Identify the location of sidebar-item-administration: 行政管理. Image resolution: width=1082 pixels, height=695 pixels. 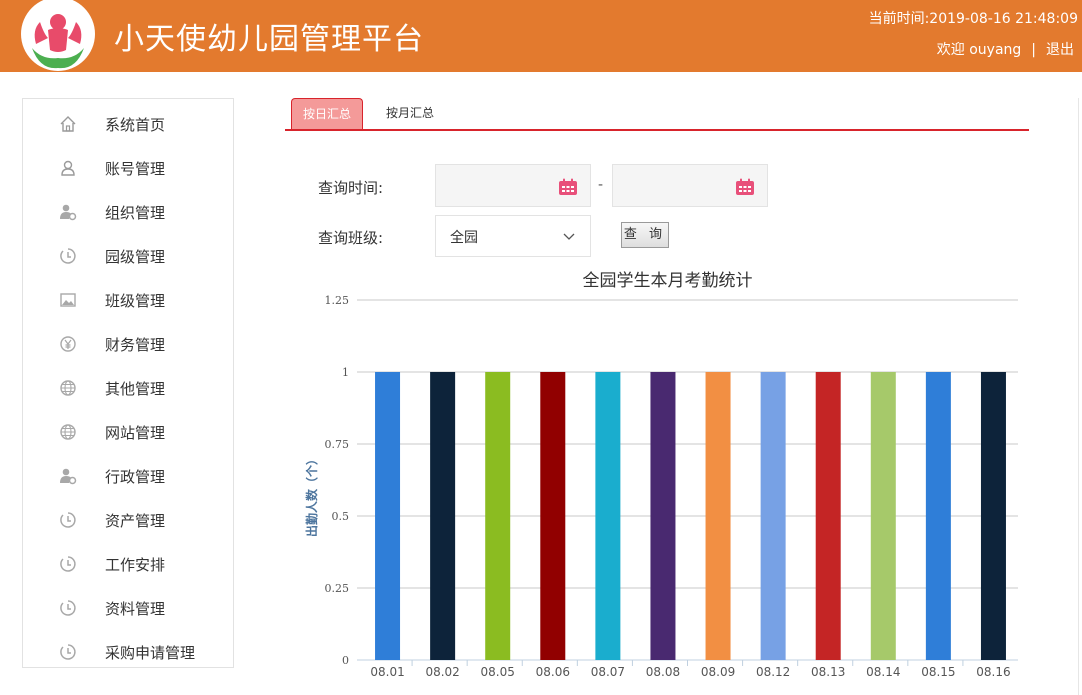
(128, 475).